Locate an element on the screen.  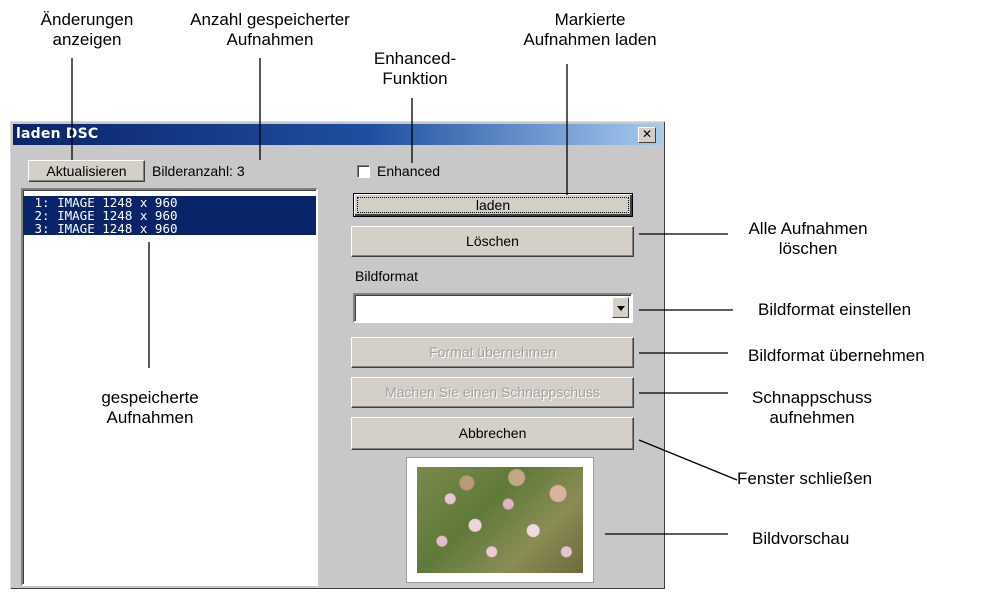
image-count-label: Bilderanzahl: 3 is located at coordinates (198, 171).